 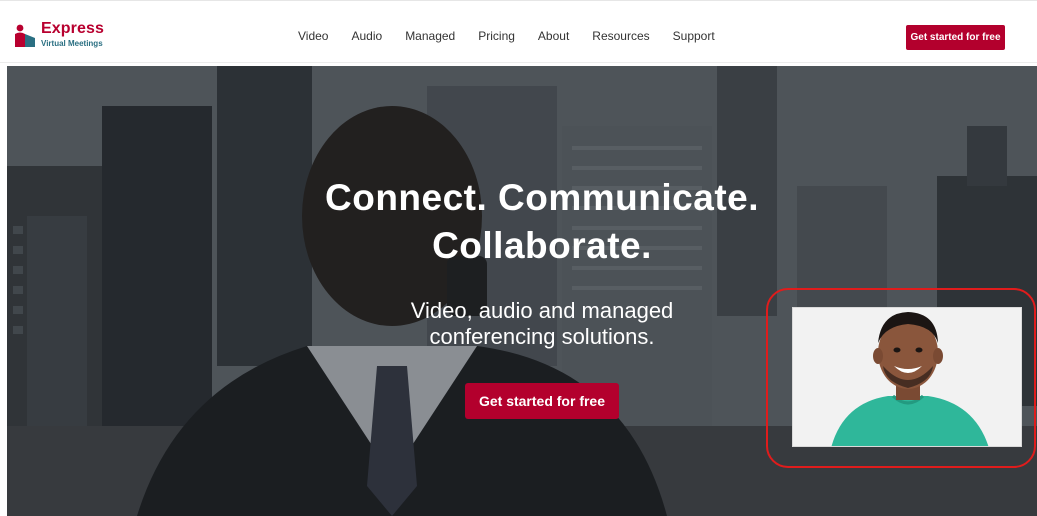 I want to click on hero-headline: Connect. Communicate. Collaborate., so click(x=542, y=222).